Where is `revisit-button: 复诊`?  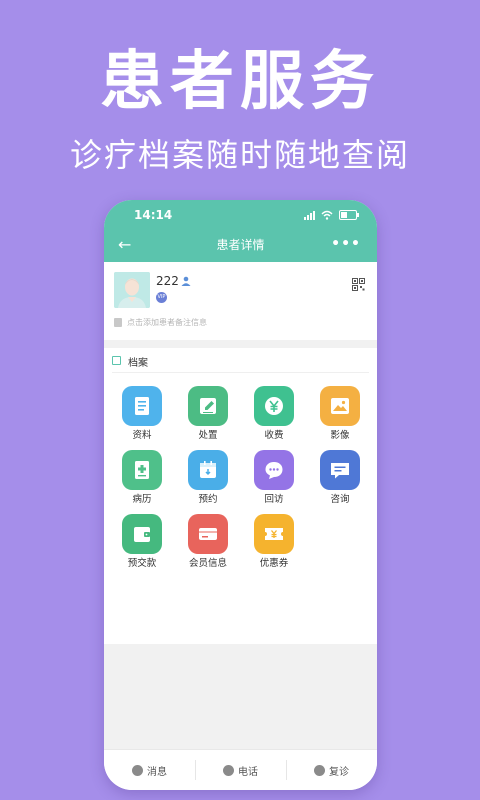 revisit-button: 复诊 is located at coordinates (331, 770).